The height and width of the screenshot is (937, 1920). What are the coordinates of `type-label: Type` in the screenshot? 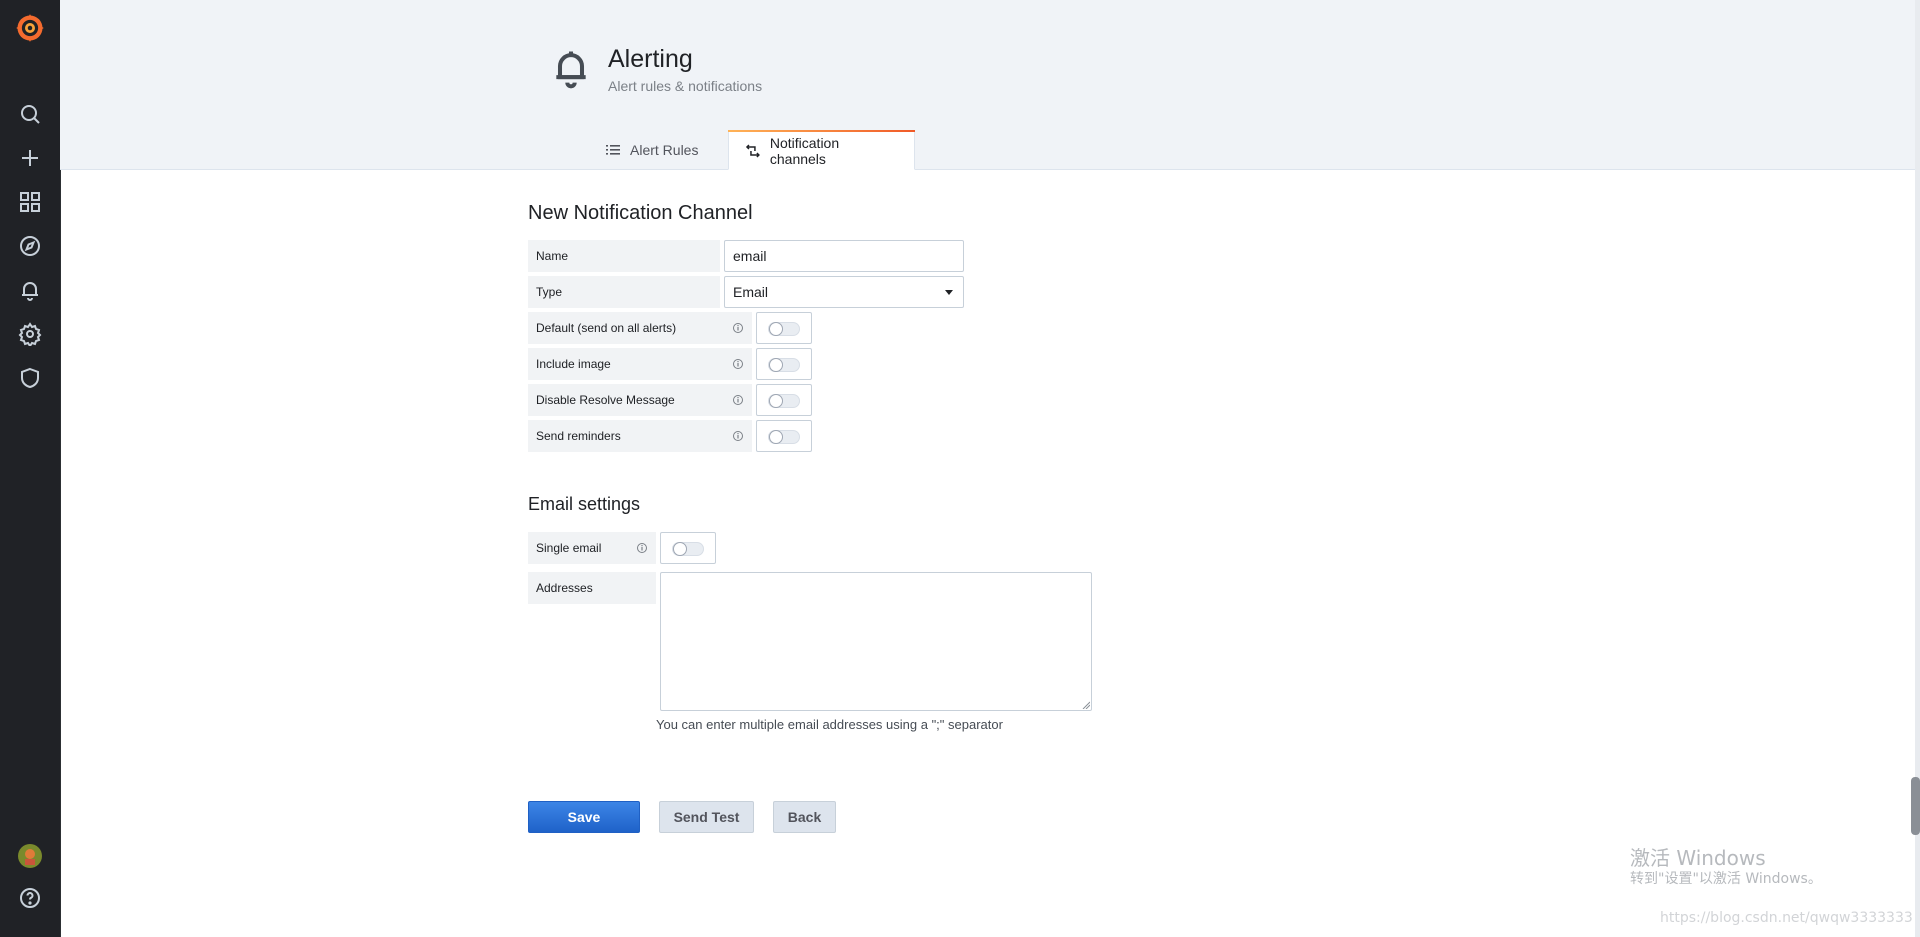 It's located at (624, 292).